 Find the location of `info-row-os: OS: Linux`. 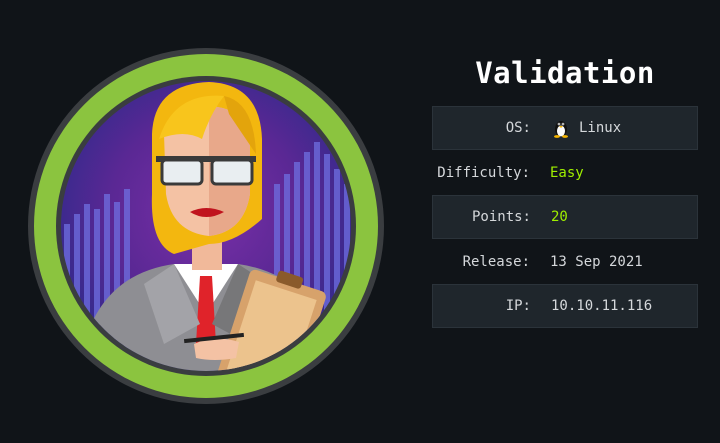

info-row-os: OS: Linux is located at coordinates (565, 128).